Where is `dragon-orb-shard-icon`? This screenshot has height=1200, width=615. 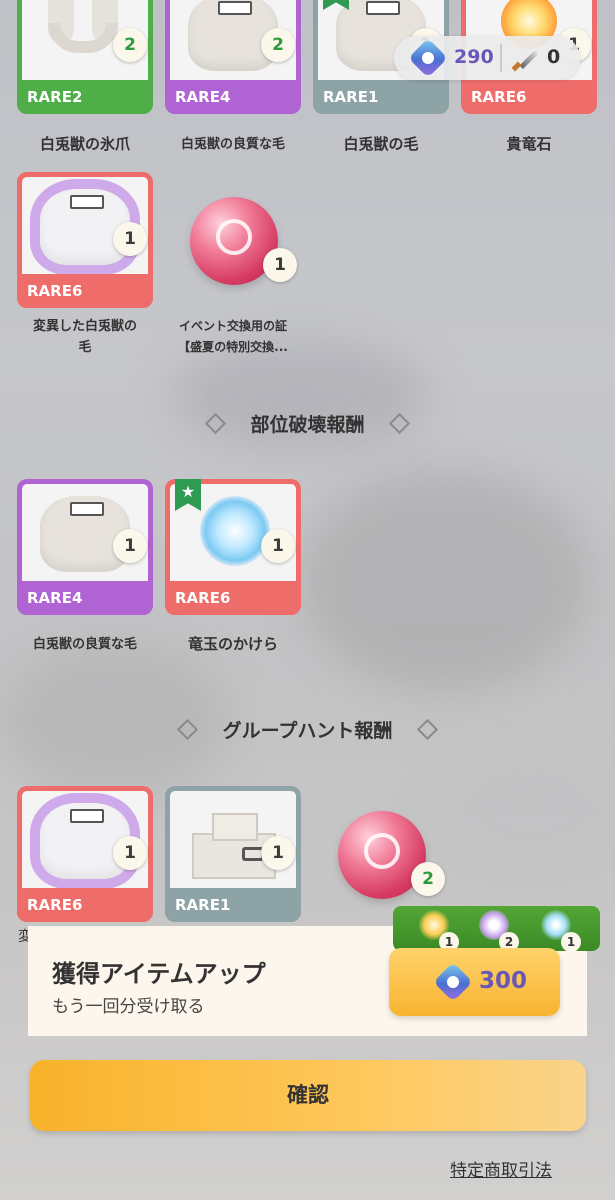
dragon-orb-shard-icon is located at coordinates (235, 531).